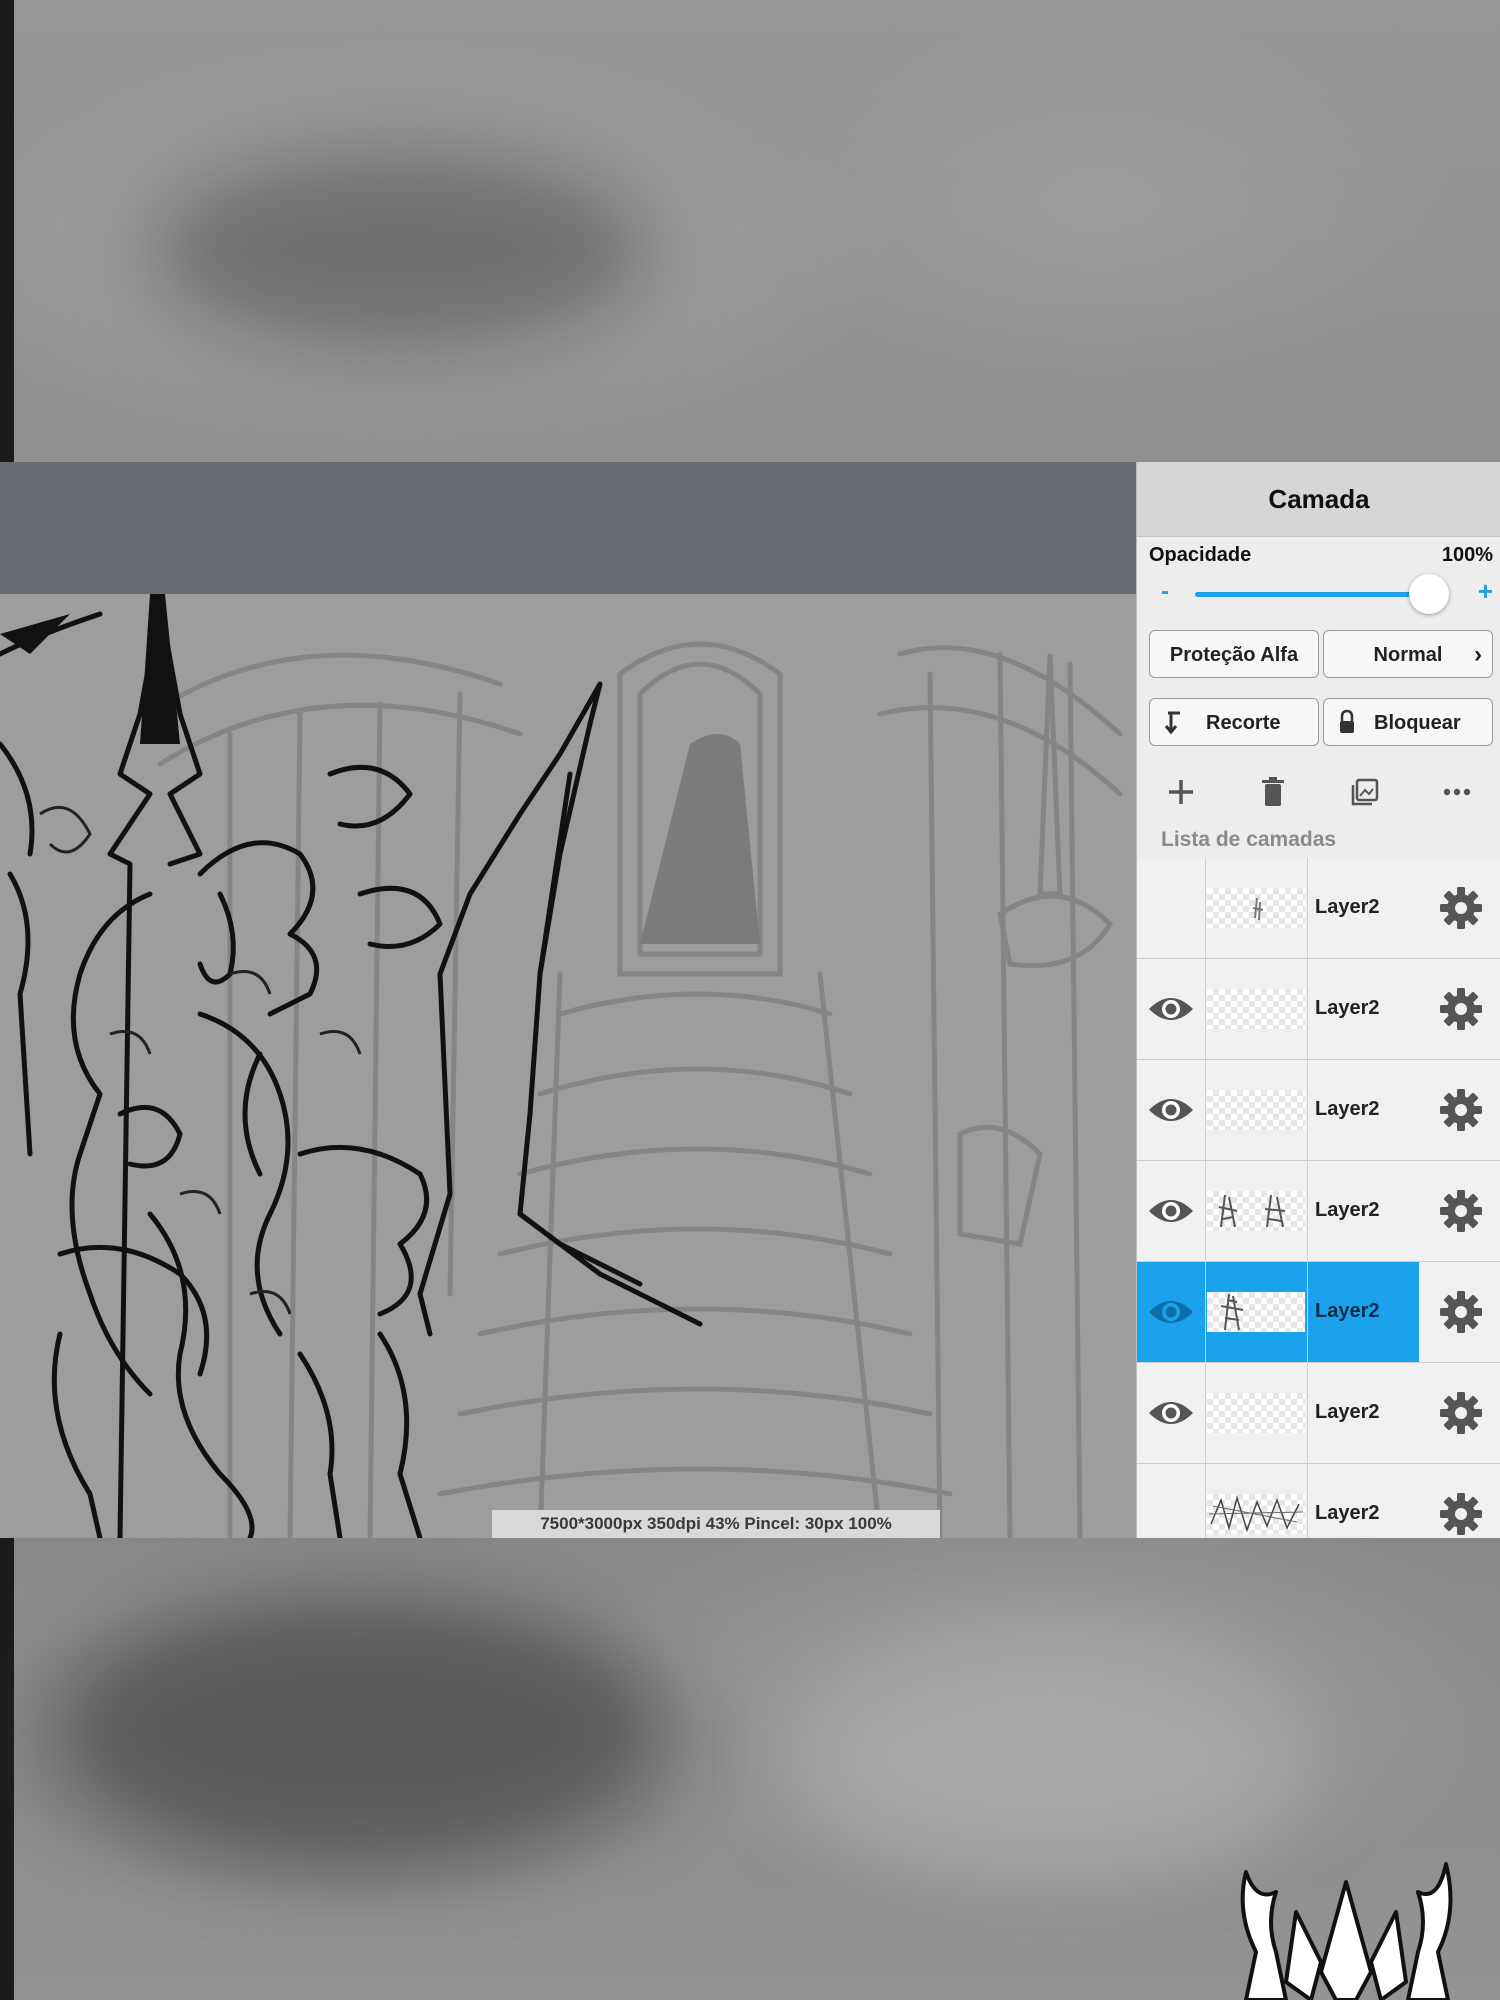 The height and width of the screenshot is (2000, 1500). What do you see at coordinates (1485, 591) in the screenshot?
I see `opacity-increase-button: +` at bounding box center [1485, 591].